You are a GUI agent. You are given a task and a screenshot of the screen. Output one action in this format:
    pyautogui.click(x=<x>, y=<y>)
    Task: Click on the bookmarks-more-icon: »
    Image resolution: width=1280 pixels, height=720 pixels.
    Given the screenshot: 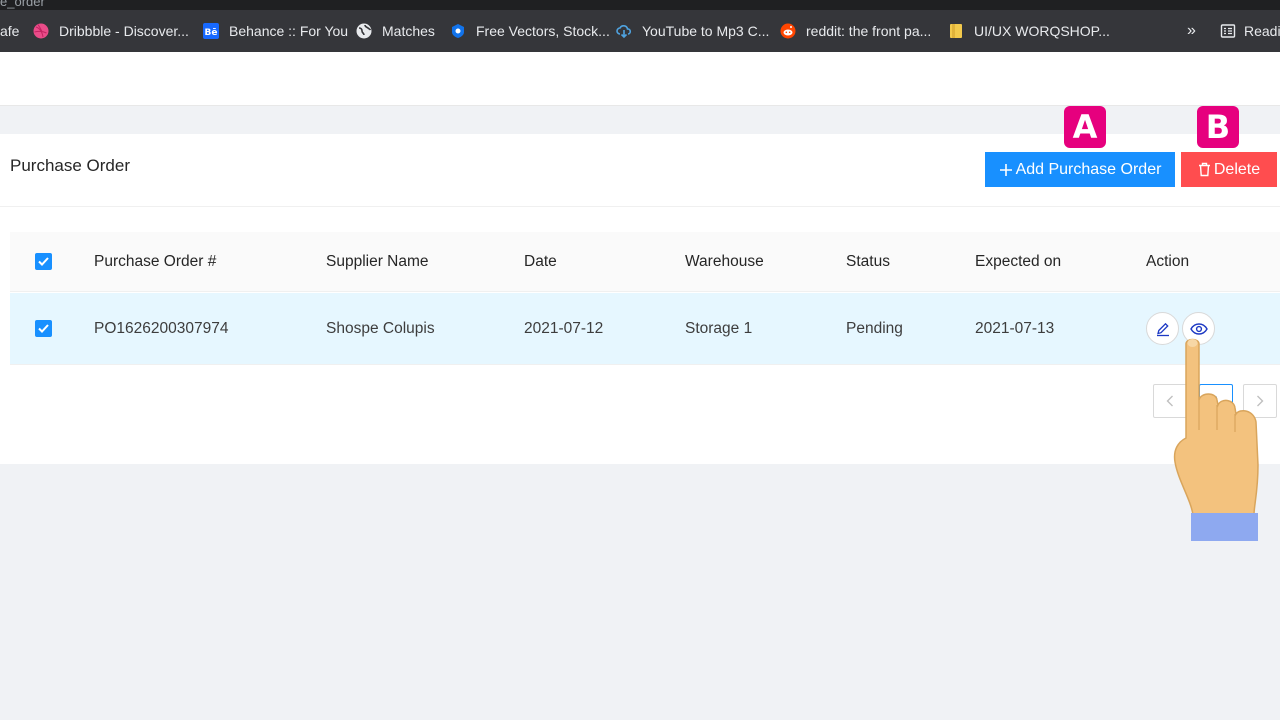 What is the action you would take?
    pyautogui.click(x=1191, y=31)
    